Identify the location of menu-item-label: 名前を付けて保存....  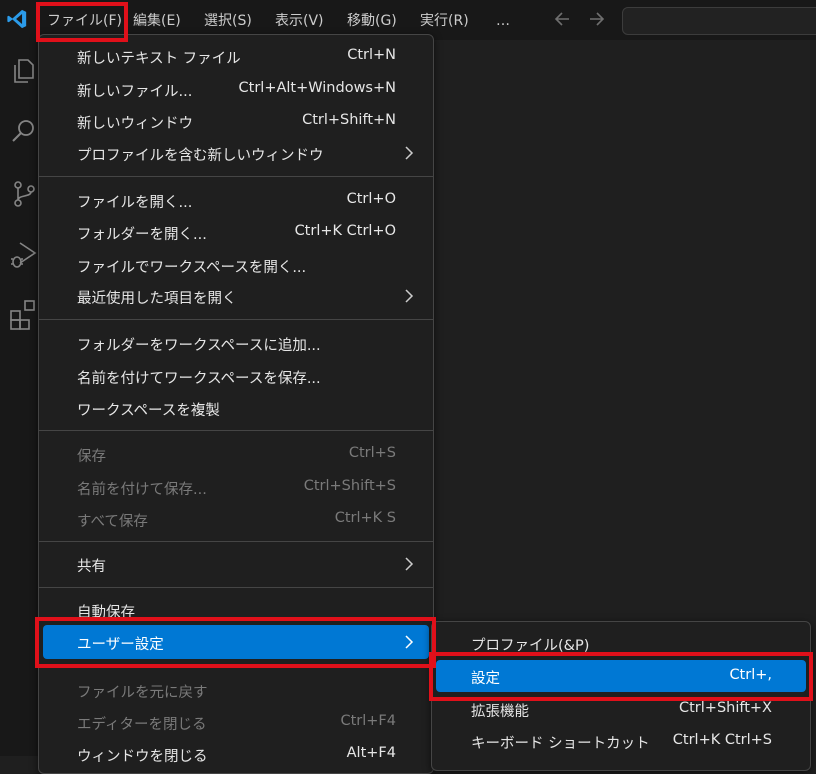
(142, 490).